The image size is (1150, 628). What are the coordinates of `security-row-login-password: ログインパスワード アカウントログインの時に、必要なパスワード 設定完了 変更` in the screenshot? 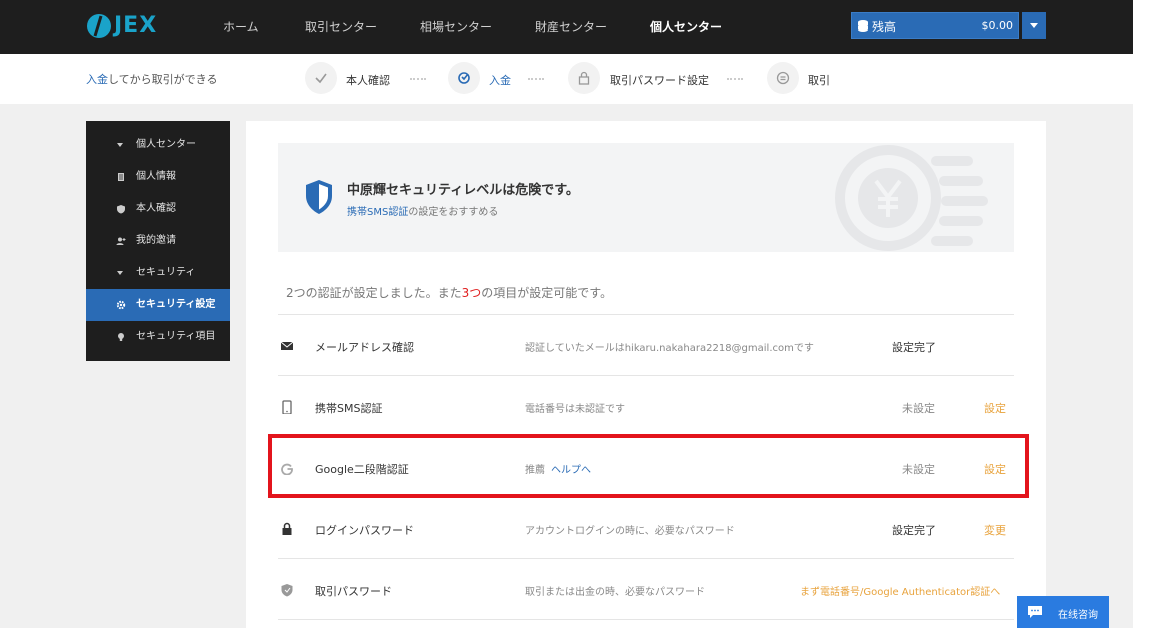 It's located at (646, 527).